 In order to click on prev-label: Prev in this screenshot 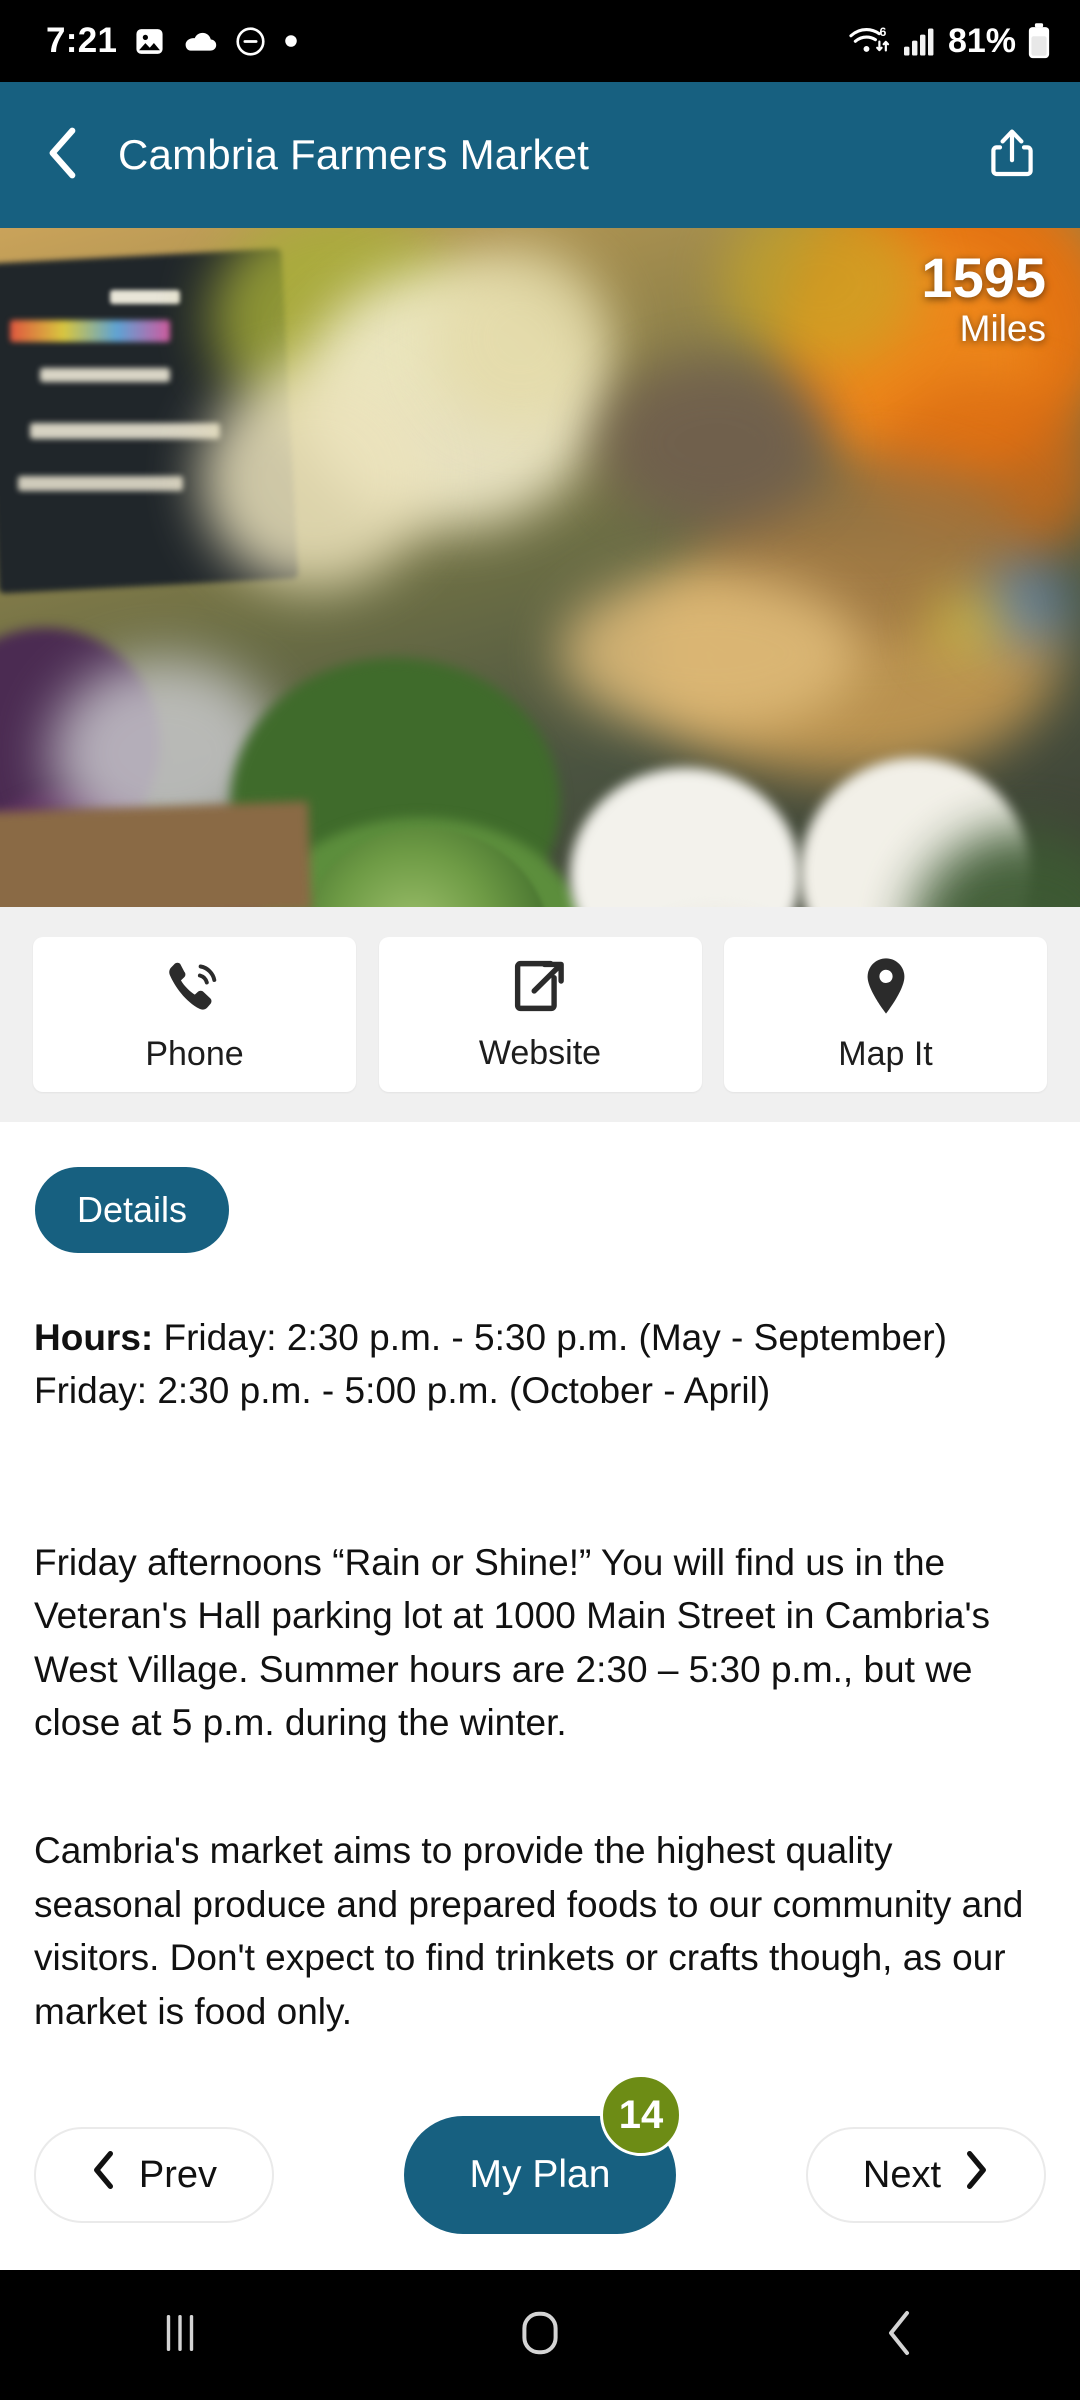, I will do `click(178, 2174)`.